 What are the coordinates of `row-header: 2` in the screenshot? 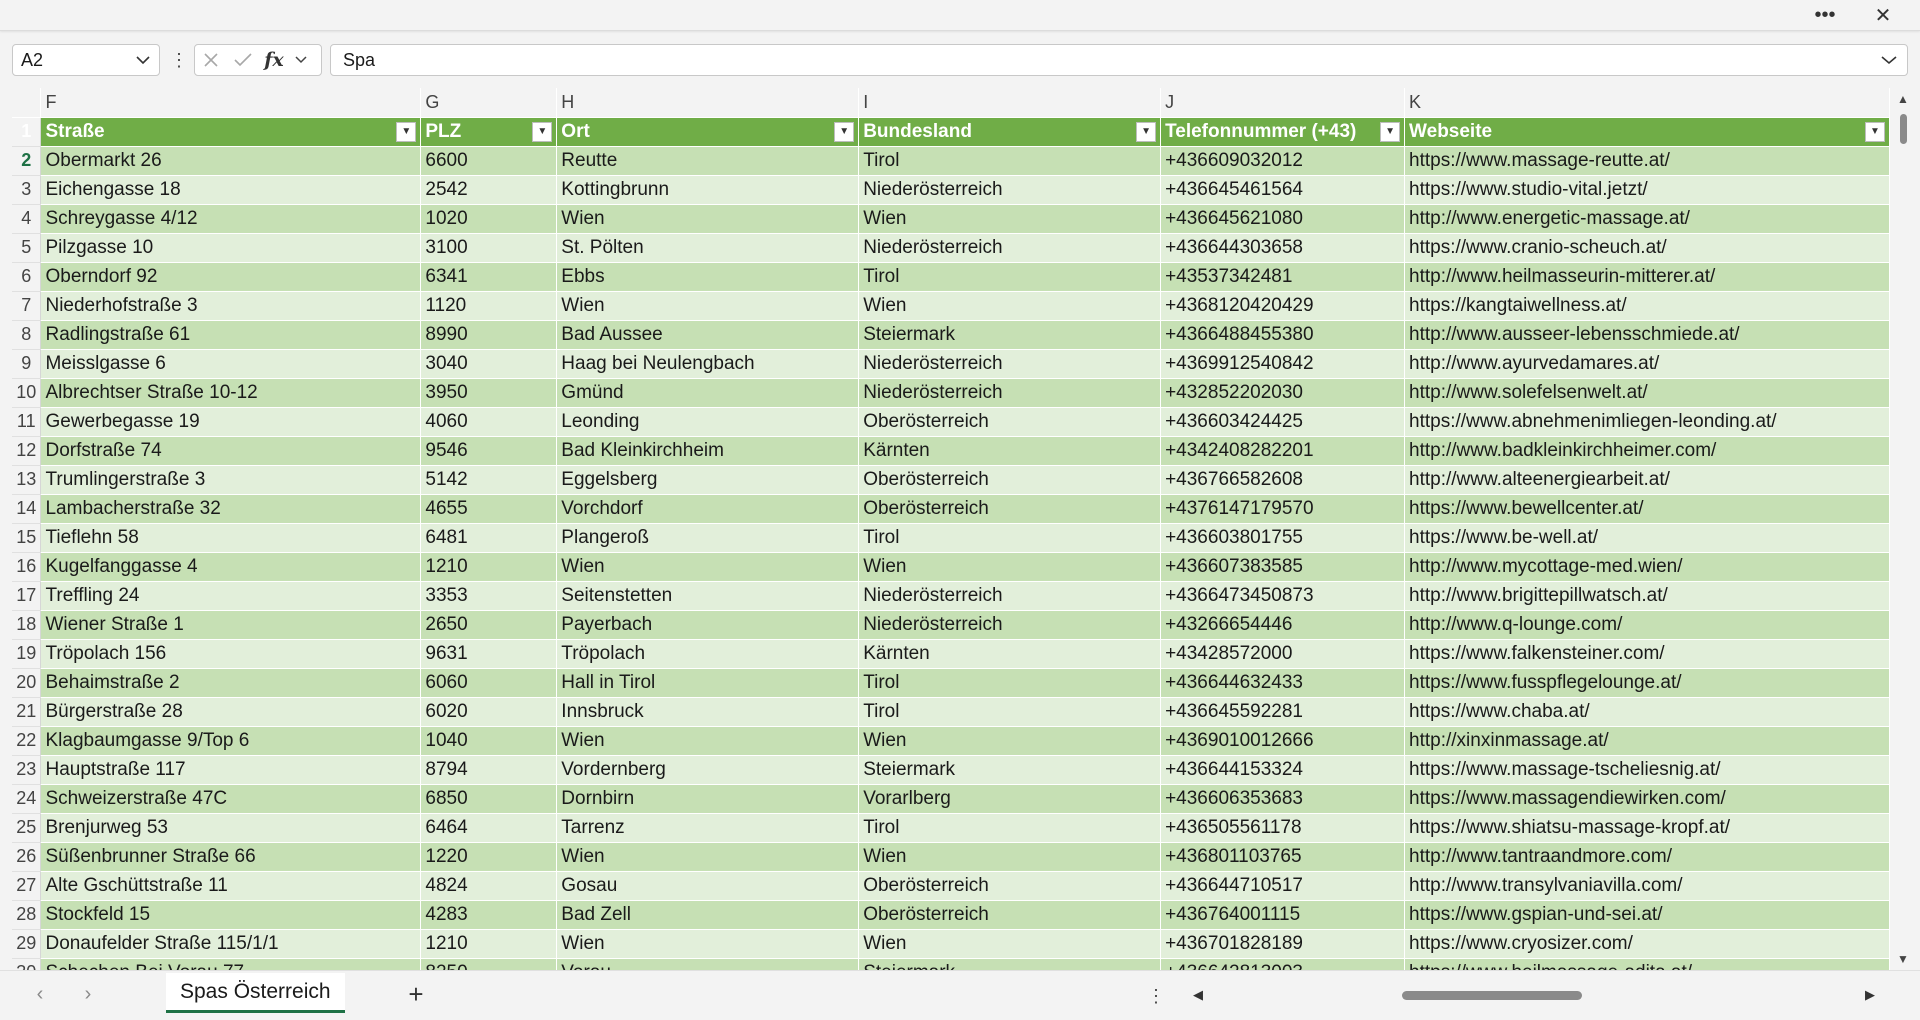 It's located at (27, 161).